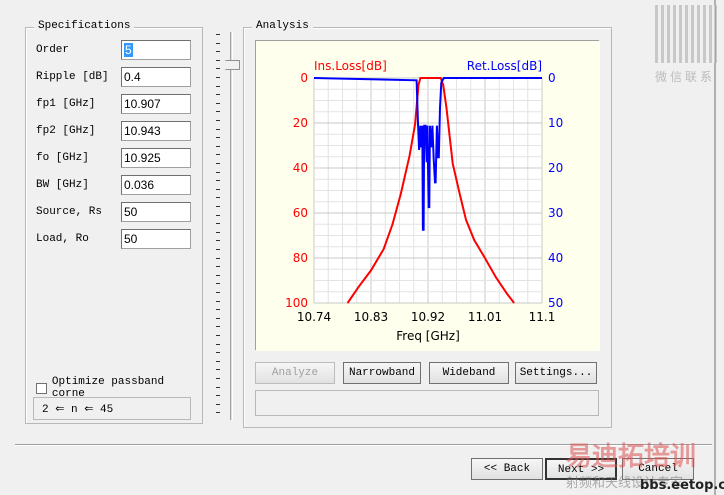  What do you see at coordinates (382, 373) in the screenshot?
I see `narrowband-button: Narrowband` at bounding box center [382, 373].